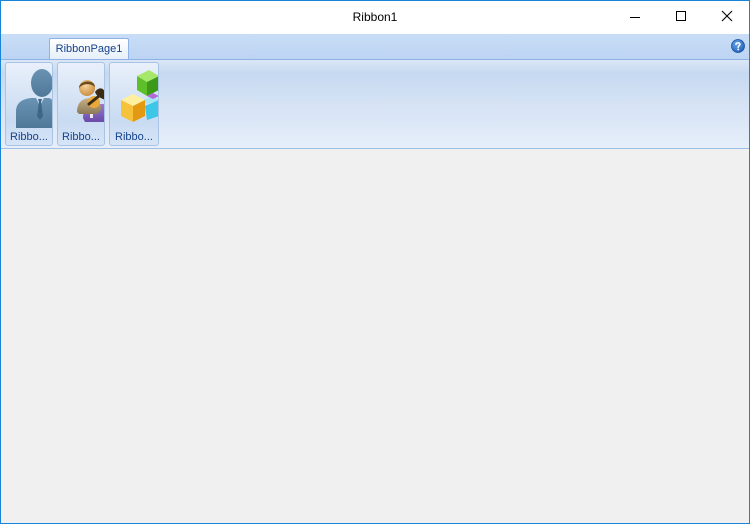 This screenshot has width=750, height=524. Describe the element at coordinates (135, 97) in the screenshot. I see `cubes-icon` at that location.